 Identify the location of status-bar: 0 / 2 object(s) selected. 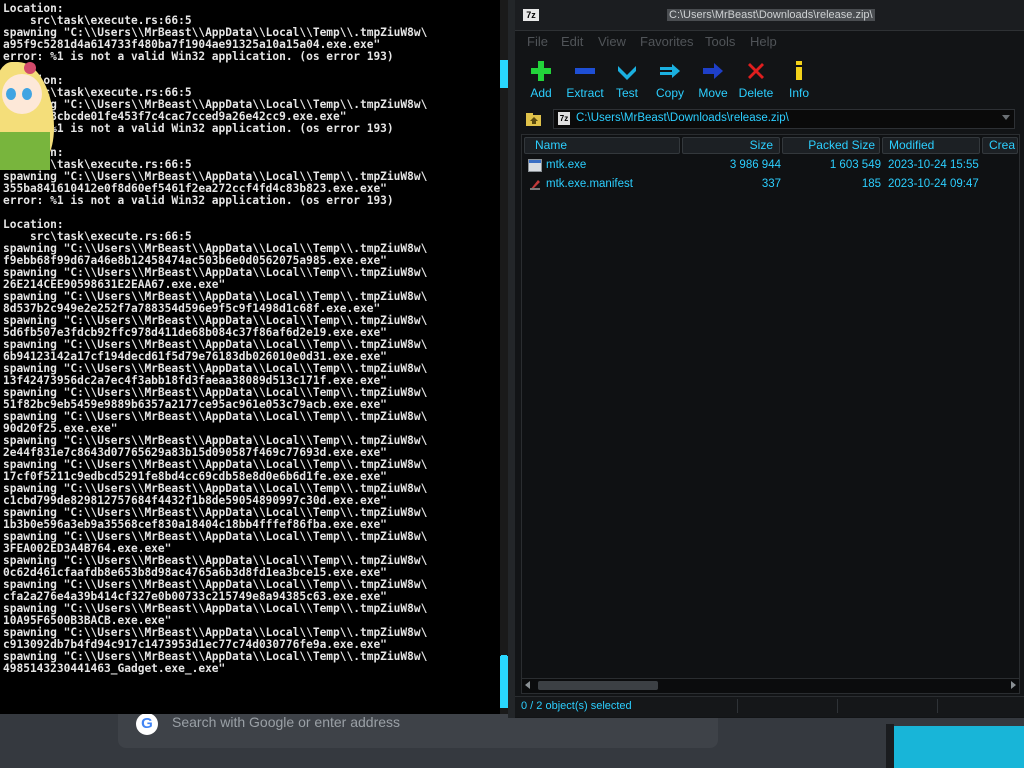
(769, 706).